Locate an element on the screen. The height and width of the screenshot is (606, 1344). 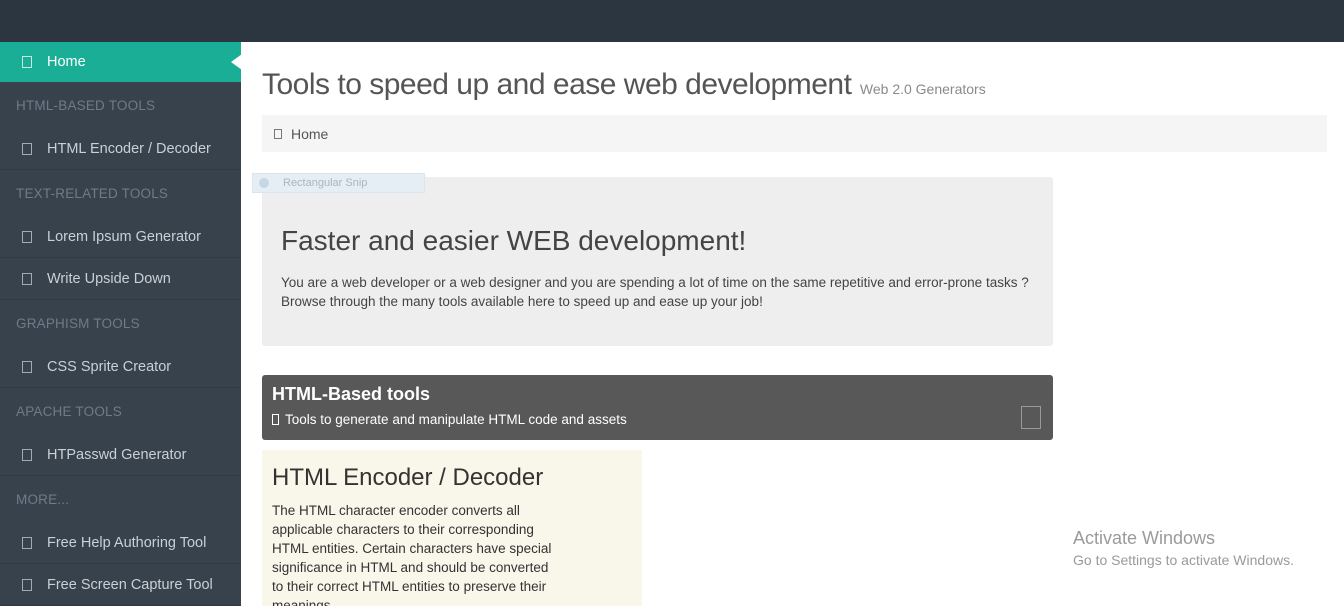
snip-label: Rectangular Snip is located at coordinates (325, 183).